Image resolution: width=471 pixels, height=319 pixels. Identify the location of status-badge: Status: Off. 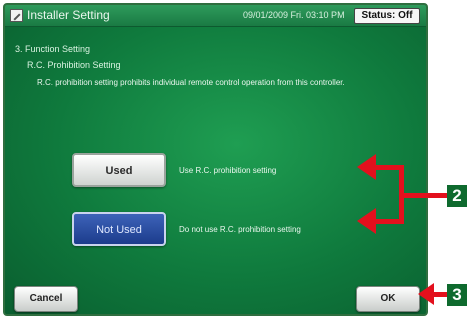
(387, 16).